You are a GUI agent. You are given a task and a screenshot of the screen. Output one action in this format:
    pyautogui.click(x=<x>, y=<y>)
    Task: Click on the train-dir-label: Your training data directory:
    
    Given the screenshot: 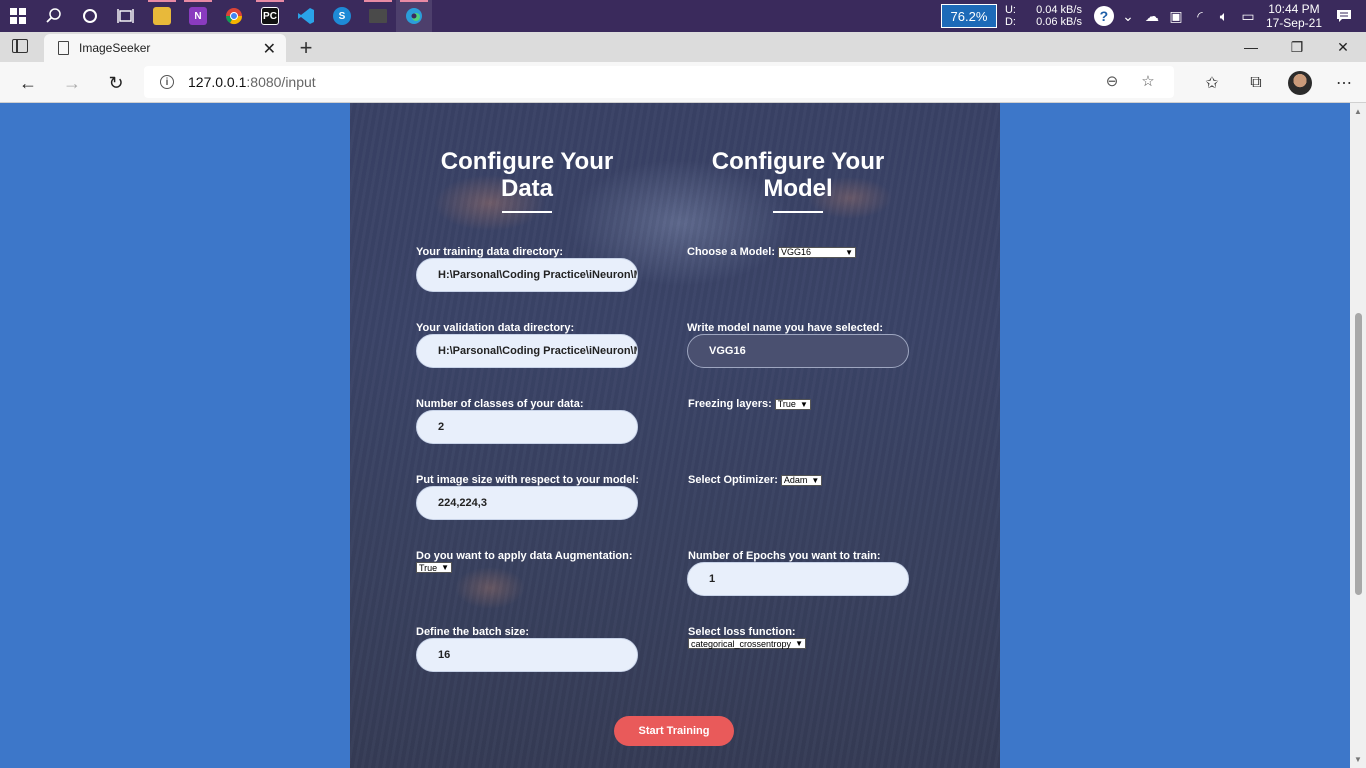 What is the action you would take?
    pyautogui.click(x=490, y=252)
    